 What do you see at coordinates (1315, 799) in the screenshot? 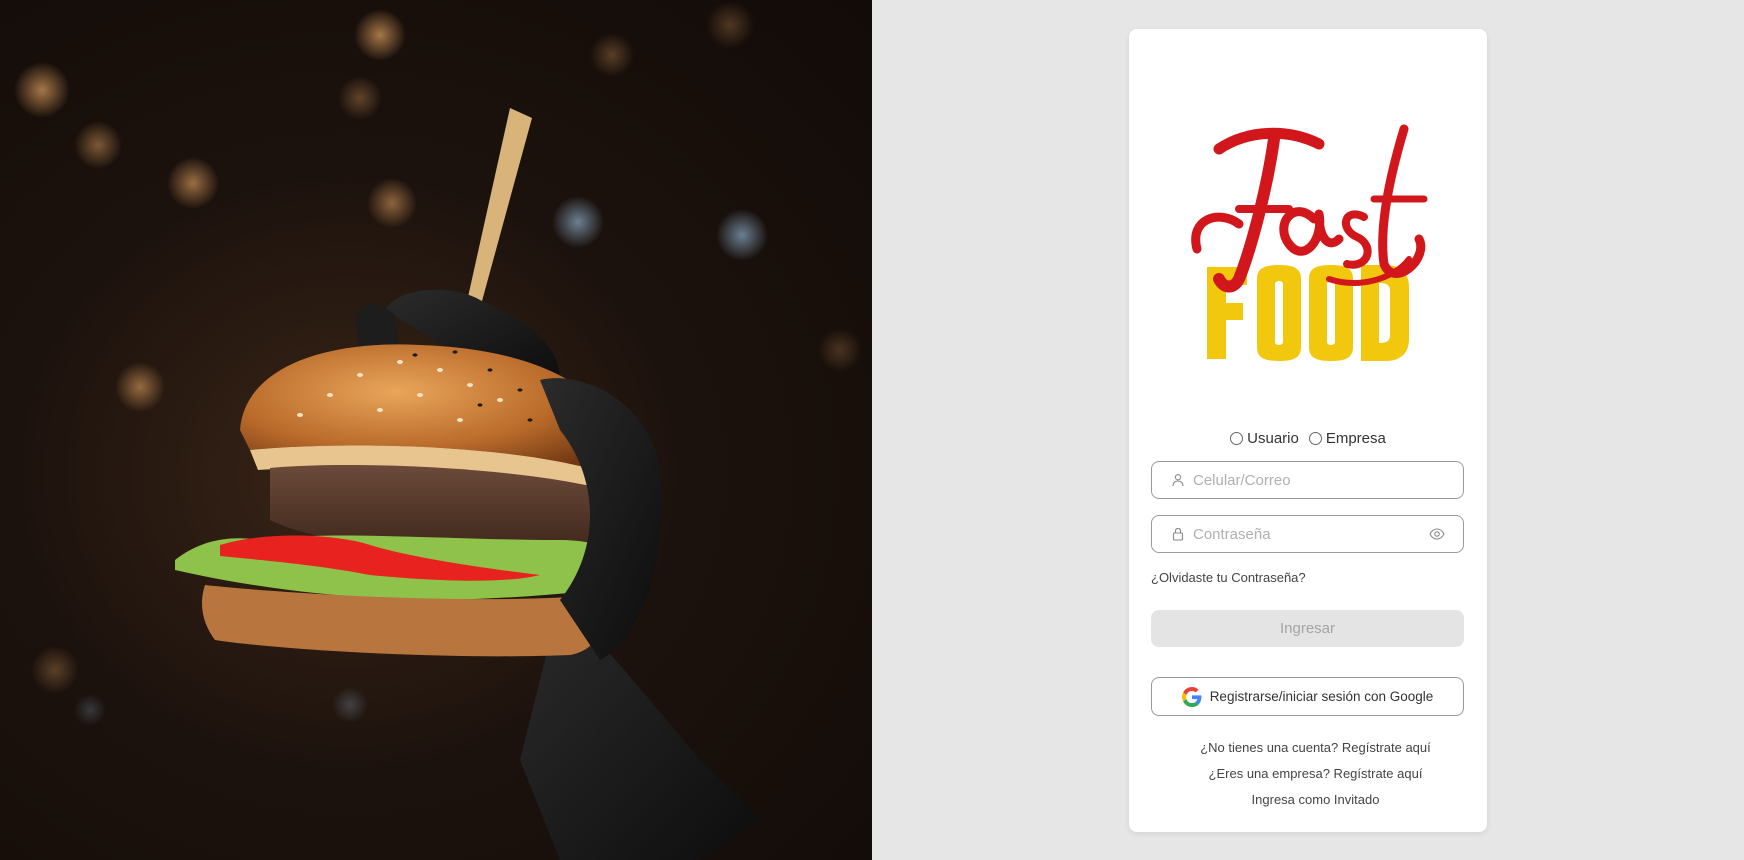
I see `guest-login-link: Ingresa como Invitado` at bounding box center [1315, 799].